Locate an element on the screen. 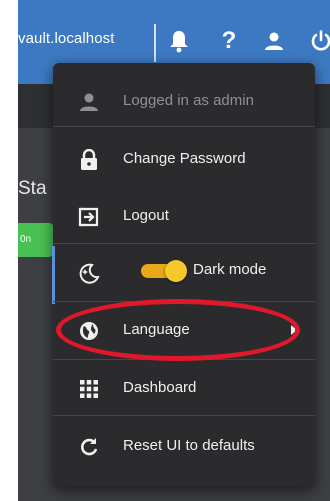  host-link: vault.localhost is located at coordinates (66, 38).